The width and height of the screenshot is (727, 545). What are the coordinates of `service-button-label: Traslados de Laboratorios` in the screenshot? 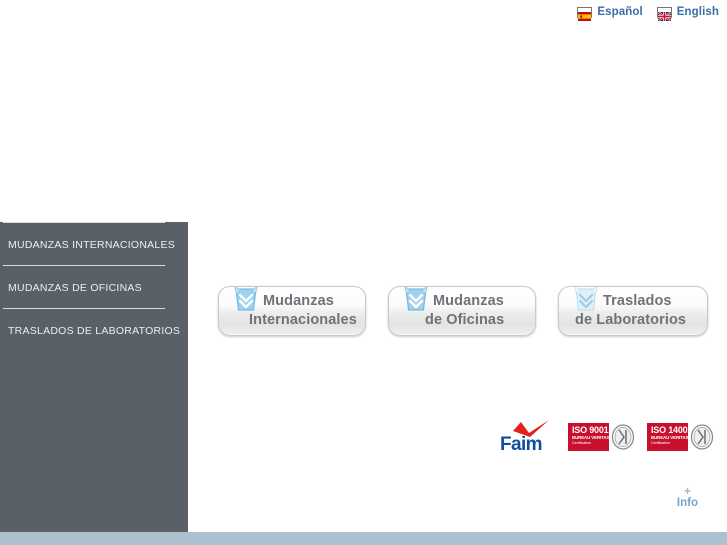 It's located at (651, 311).